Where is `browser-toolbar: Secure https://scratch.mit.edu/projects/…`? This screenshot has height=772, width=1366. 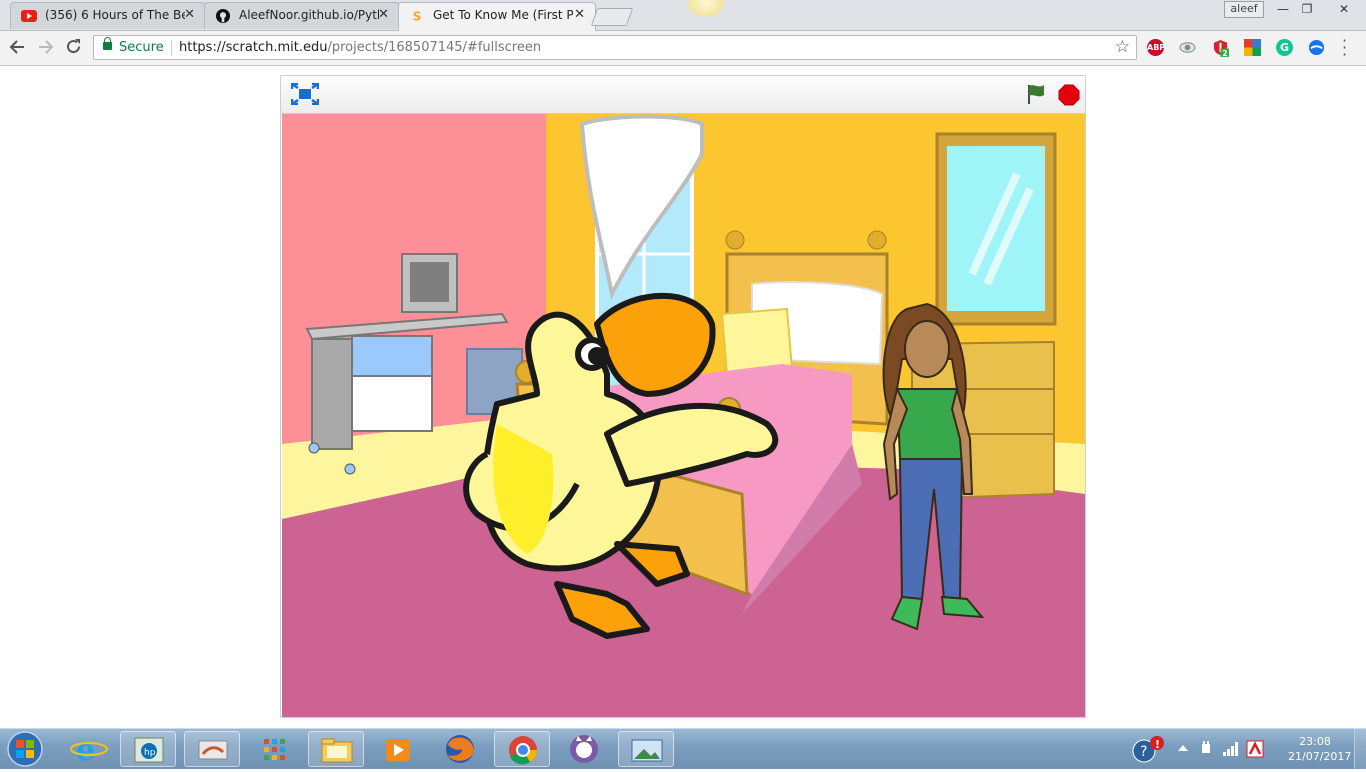
browser-toolbar: Secure https://scratch.mit.edu/projects/… is located at coordinates (683, 48).